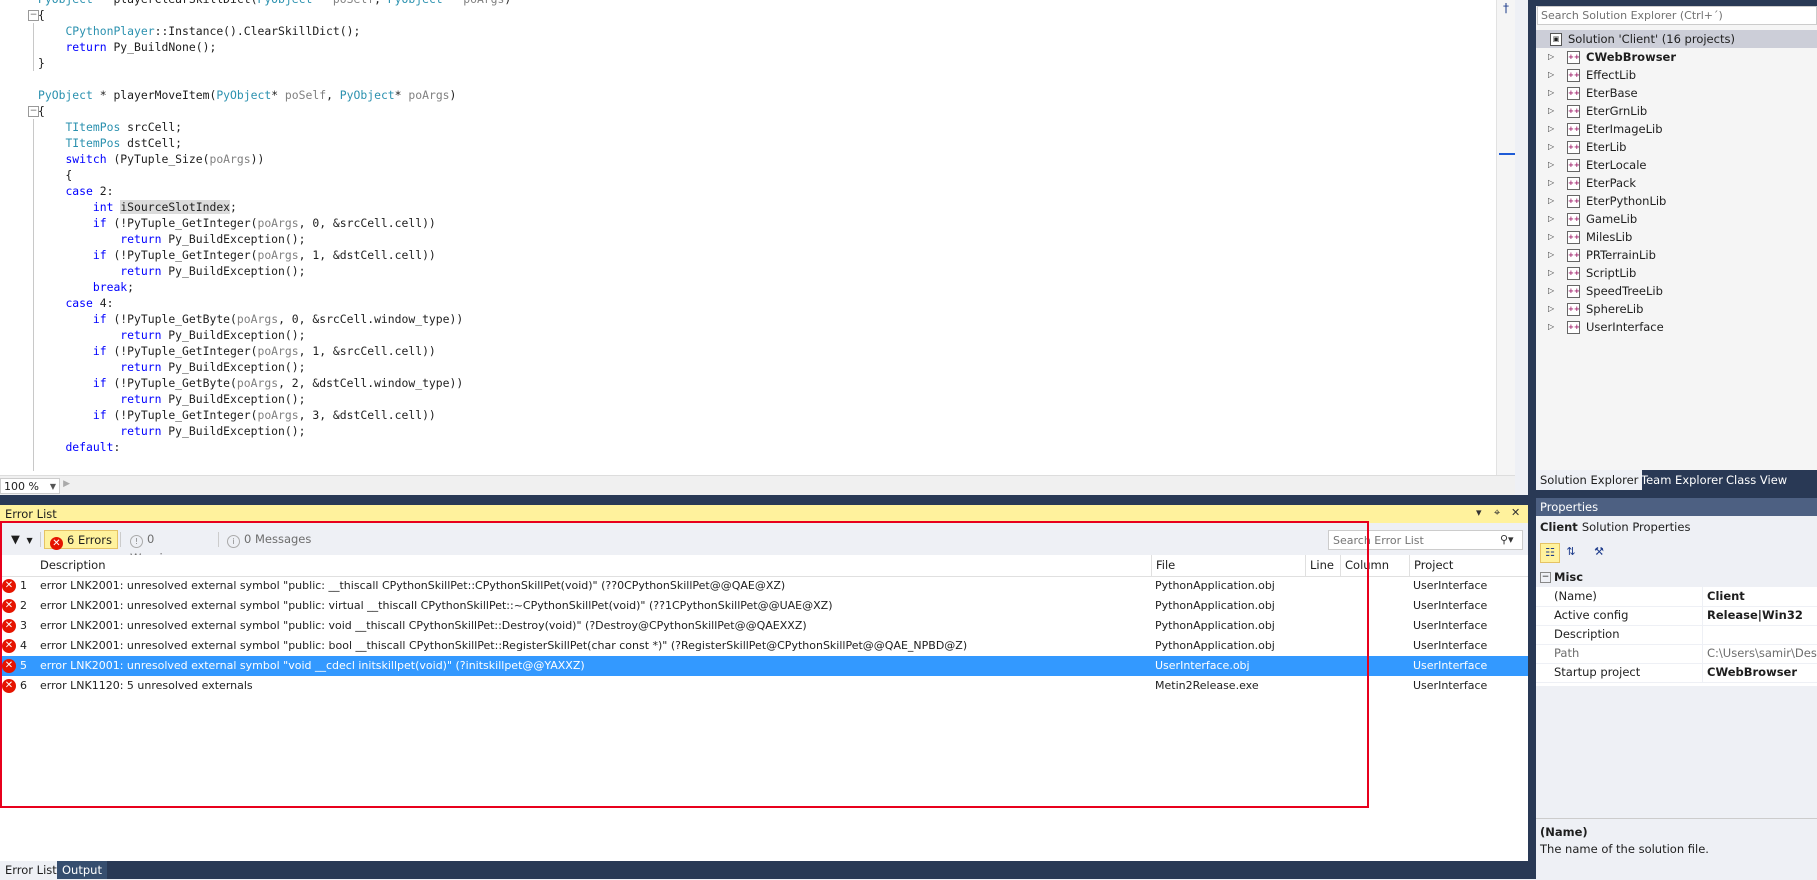 Image resolution: width=1817 pixels, height=880 pixels. I want to click on property-value, so click(1759, 634).